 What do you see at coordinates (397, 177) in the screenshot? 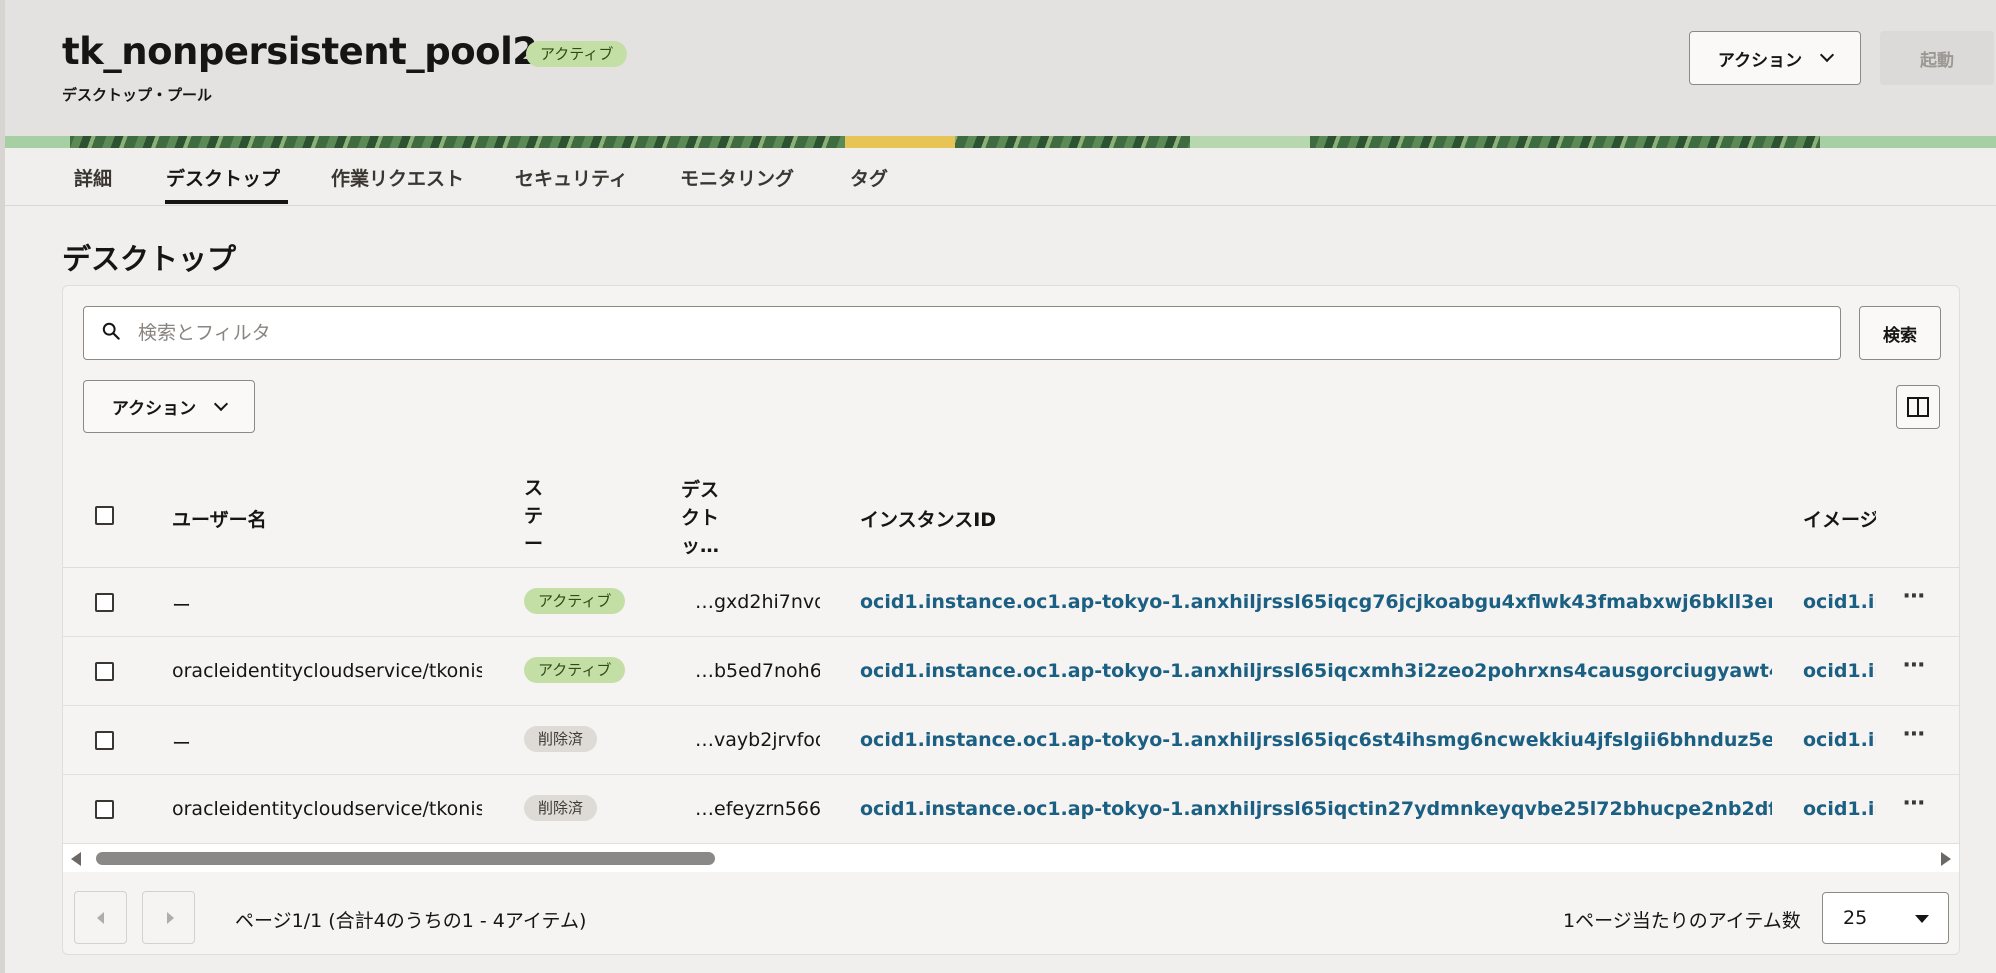
I see `tab-work-requests: 作業リクエスト` at bounding box center [397, 177].